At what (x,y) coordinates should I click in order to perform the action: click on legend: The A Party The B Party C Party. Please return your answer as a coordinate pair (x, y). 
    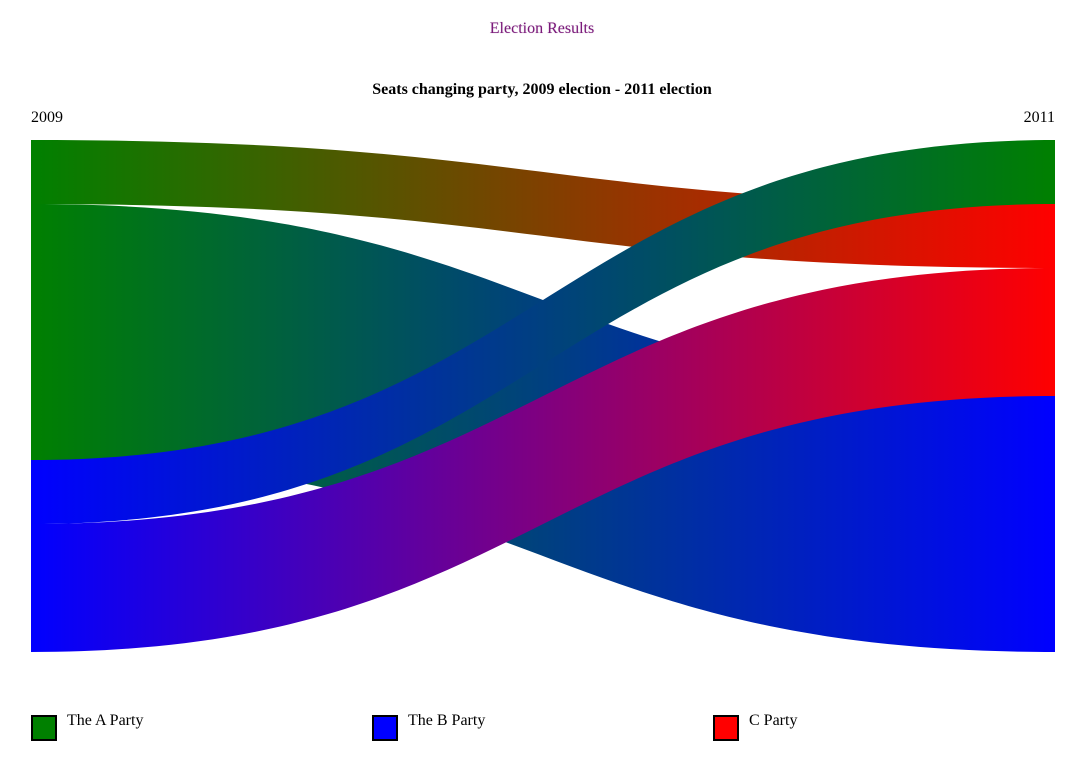
    Looking at the image, I should click on (542, 732).